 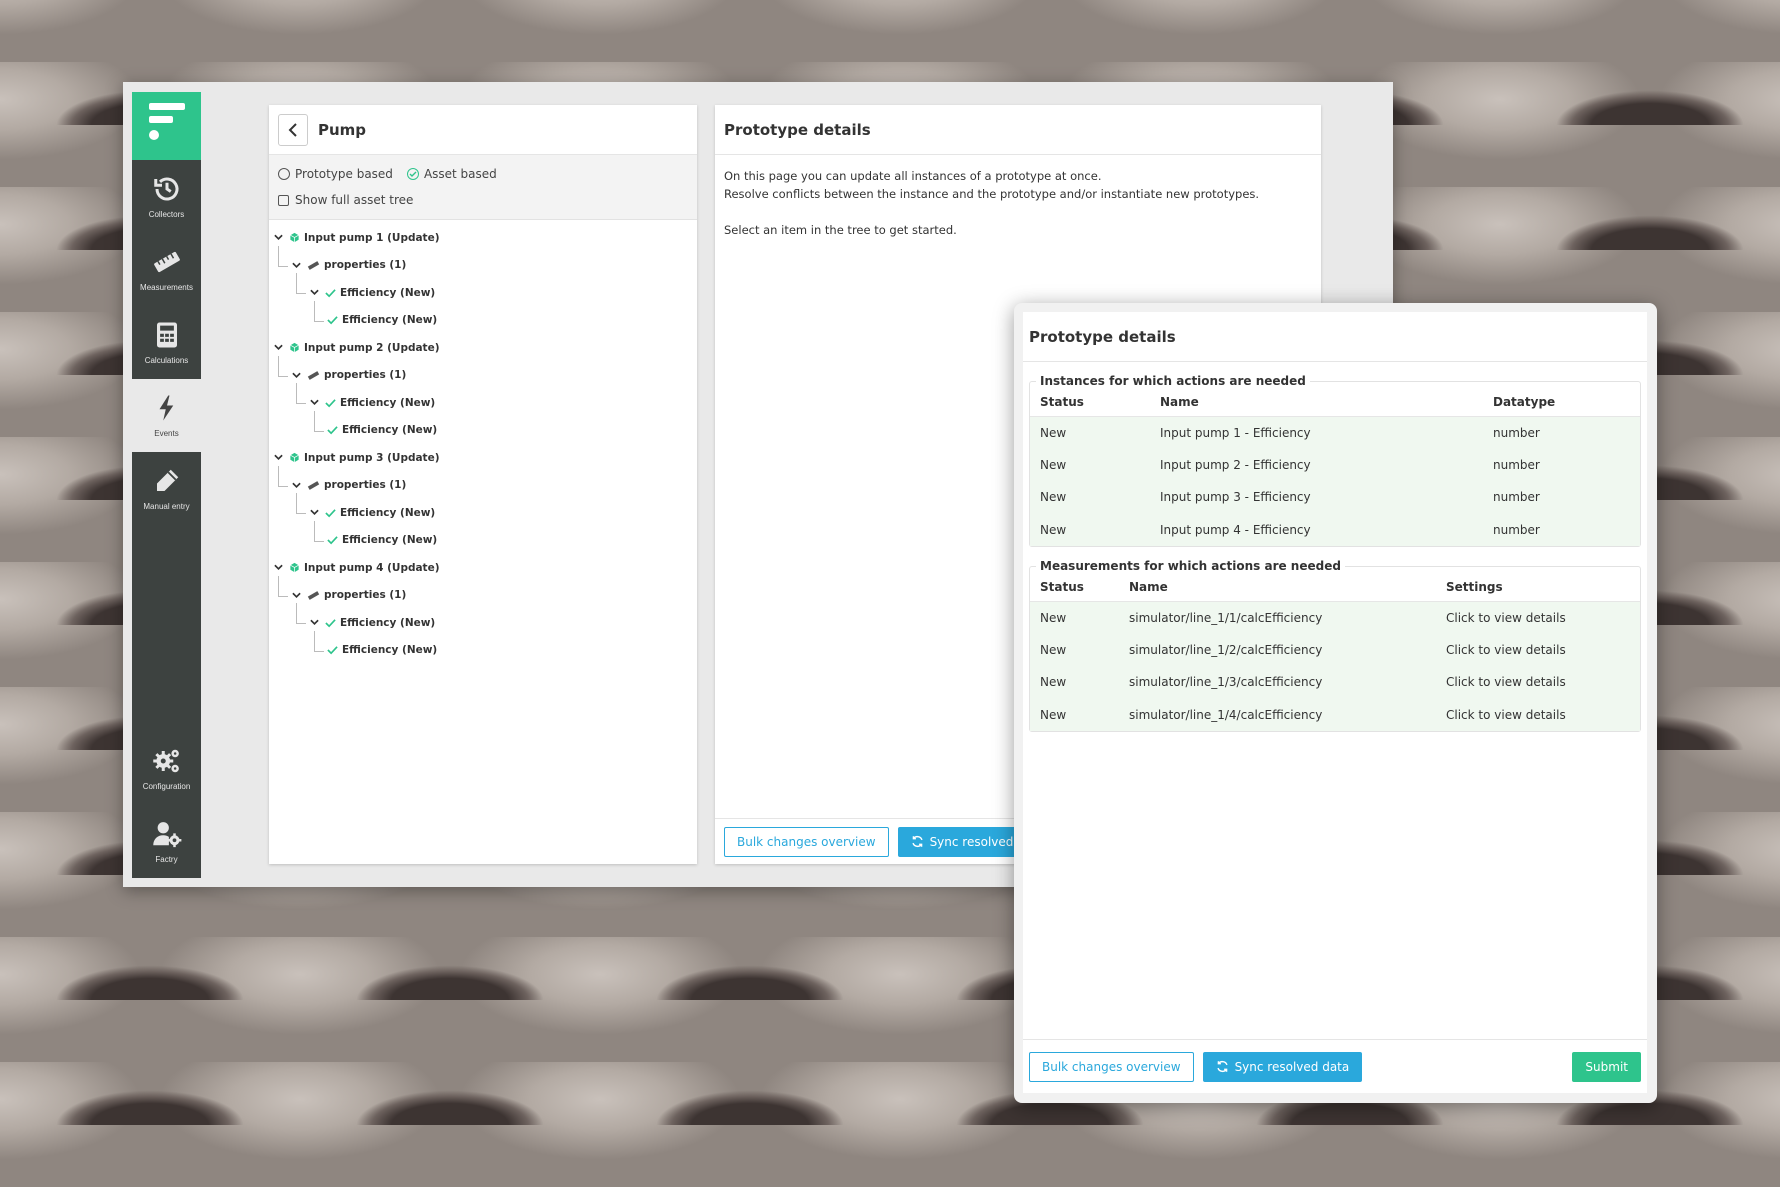 I want to click on show-full-tree-checkbox, so click(x=283, y=200).